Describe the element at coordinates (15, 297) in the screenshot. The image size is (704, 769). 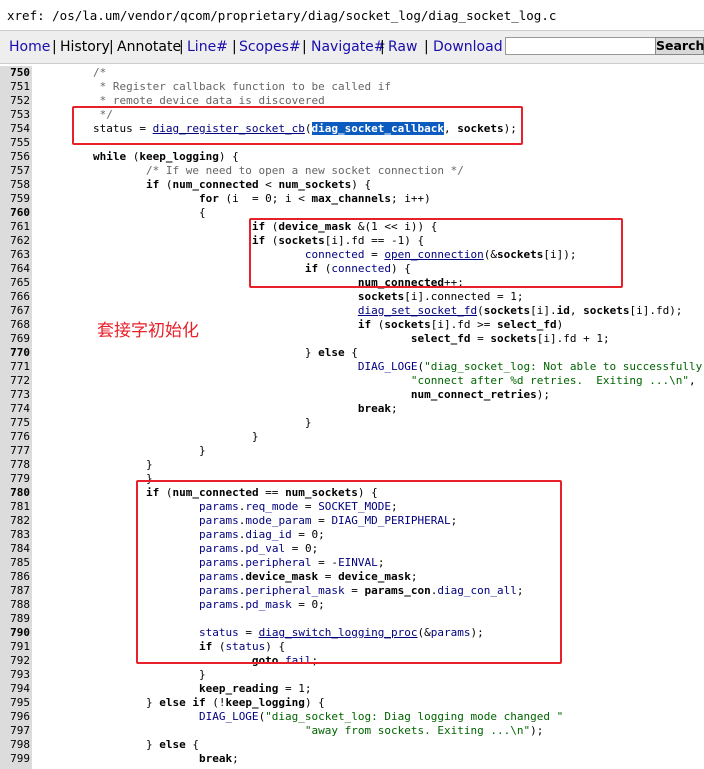
I see `line-number: 766` at that location.